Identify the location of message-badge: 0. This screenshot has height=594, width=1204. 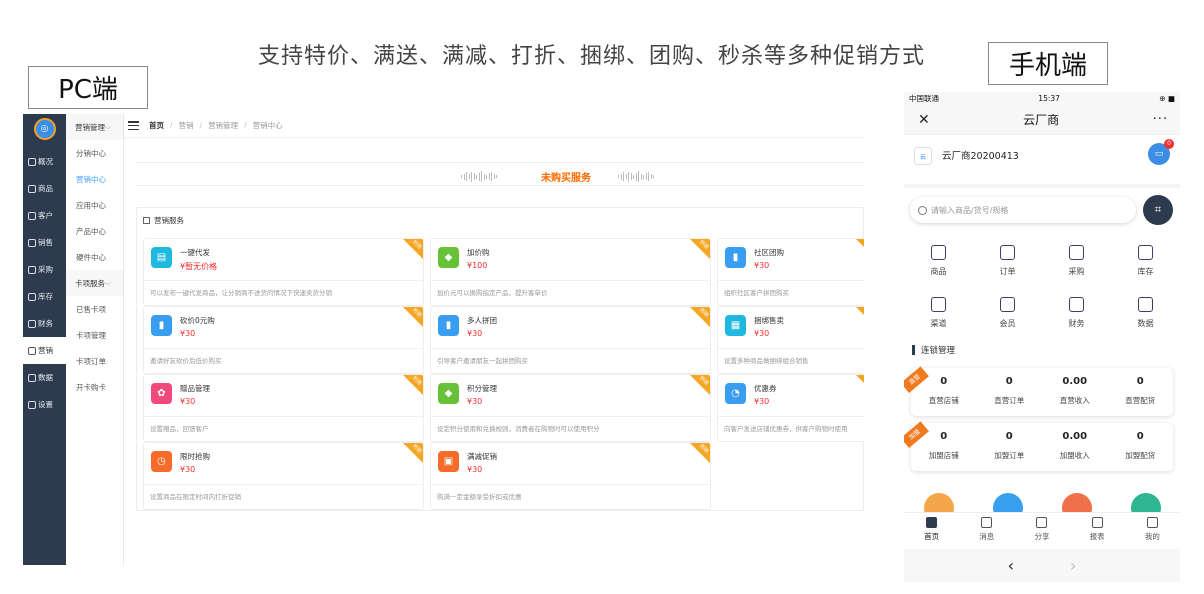
(1169, 144).